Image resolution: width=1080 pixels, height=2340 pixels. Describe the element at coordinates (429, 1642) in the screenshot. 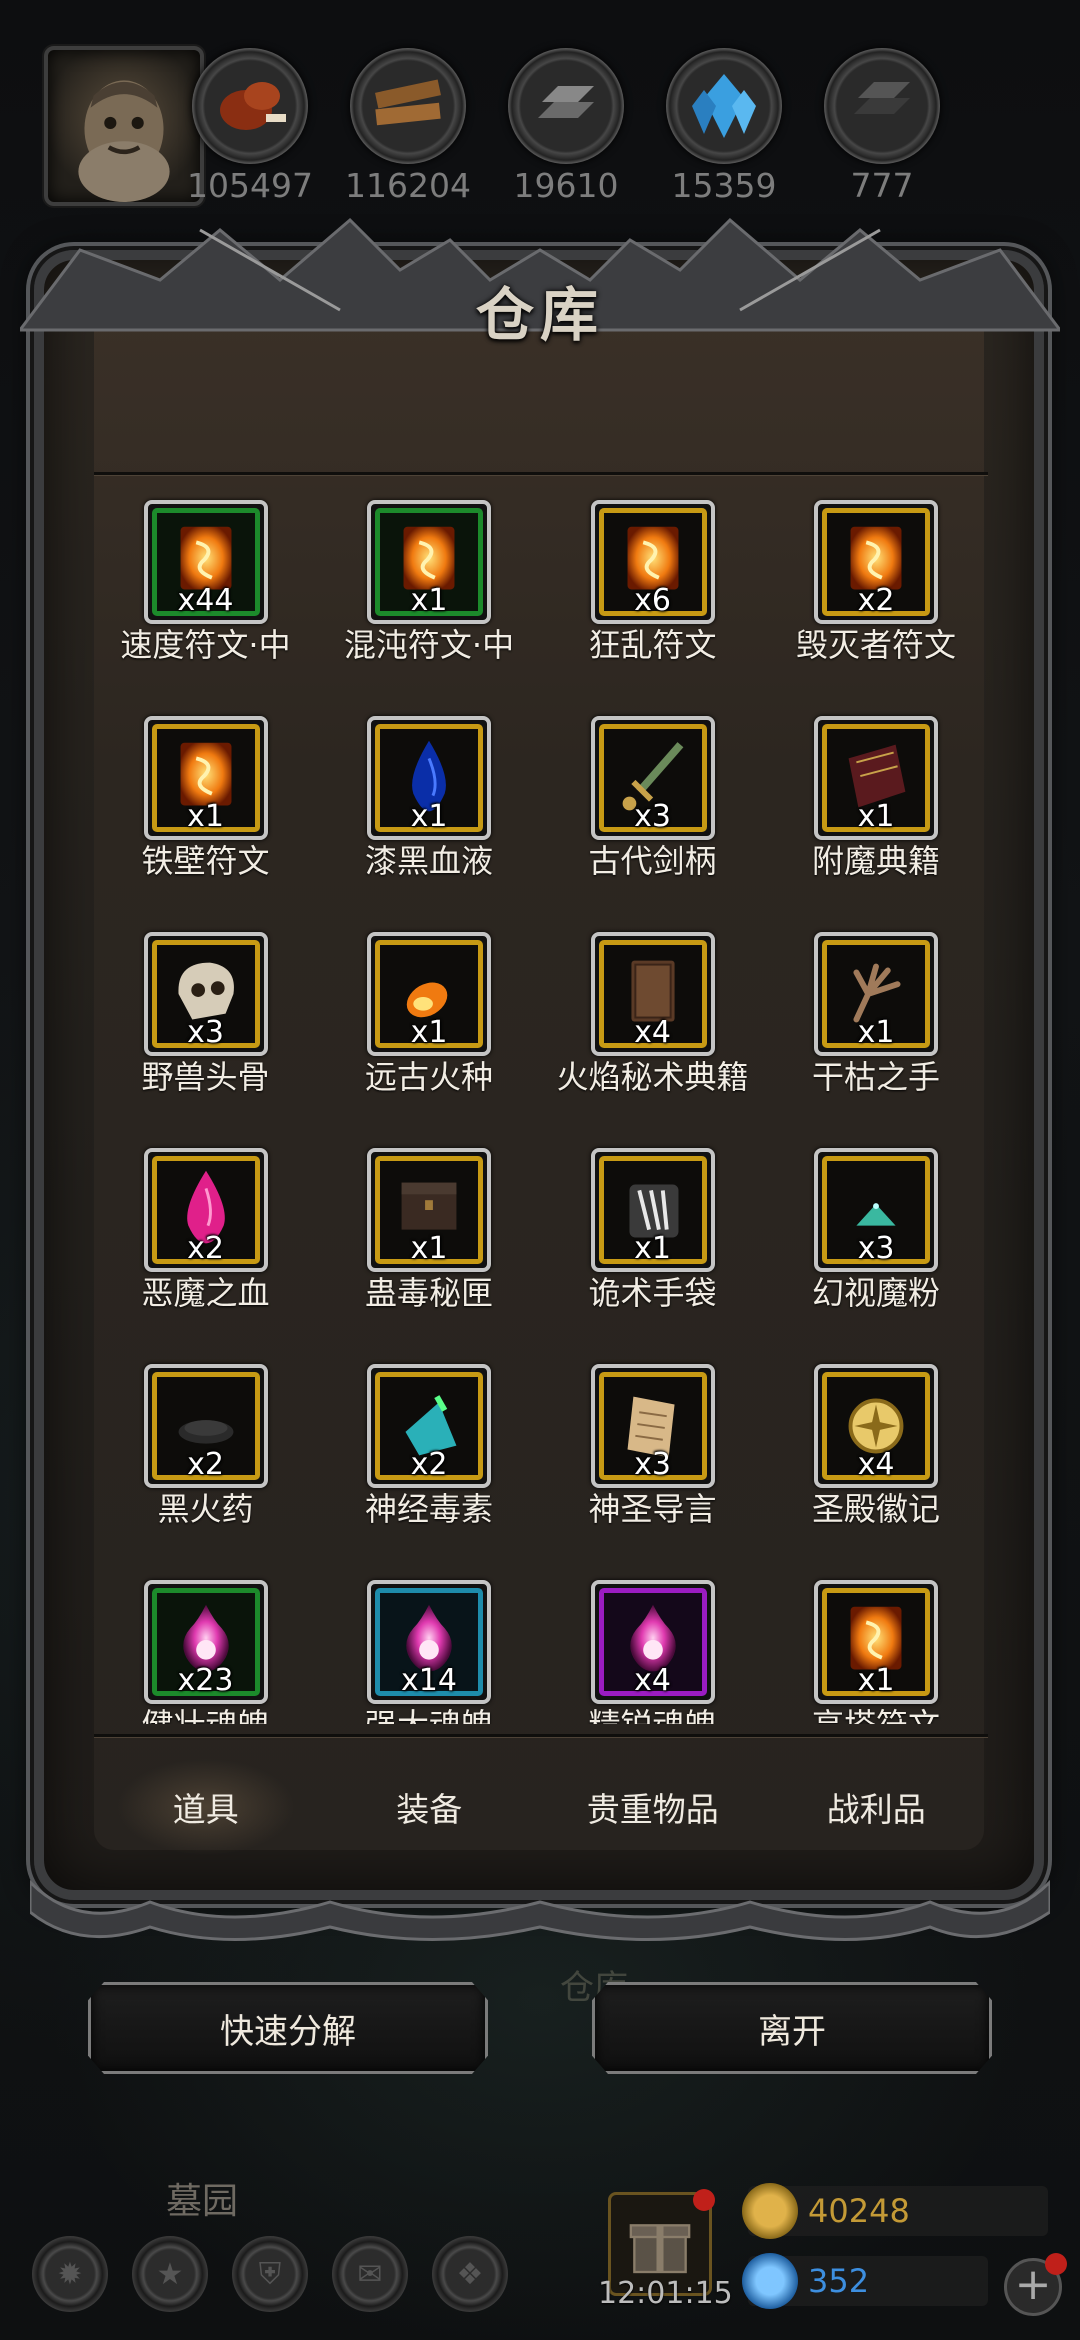

I see `item-slot: x14` at that location.